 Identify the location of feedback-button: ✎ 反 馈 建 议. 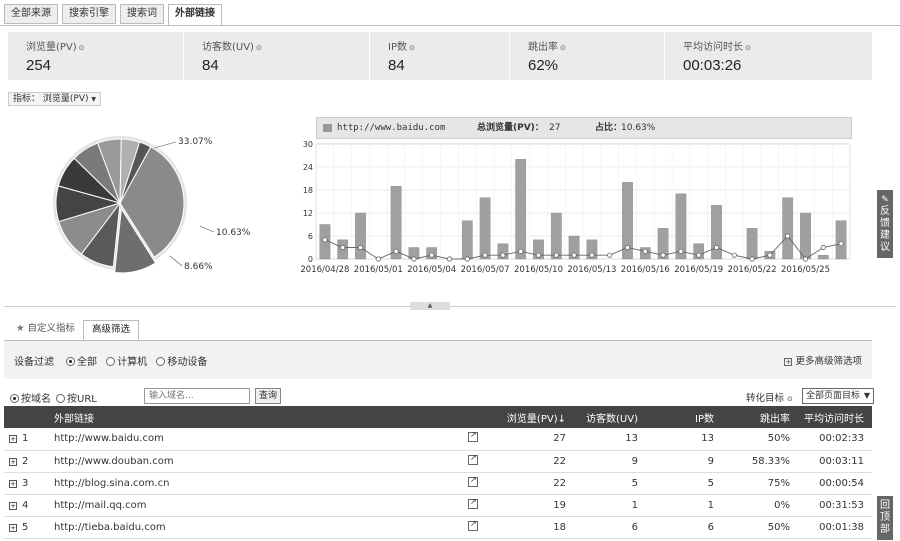
(885, 224).